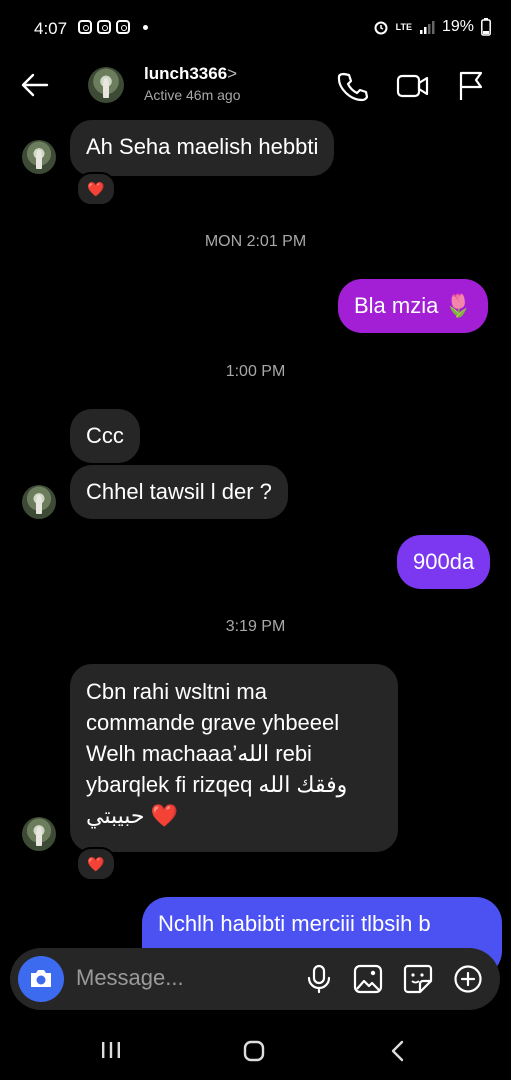 The height and width of the screenshot is (1080, 511). I want to click on arrow-left-icon, so click(35, 85).